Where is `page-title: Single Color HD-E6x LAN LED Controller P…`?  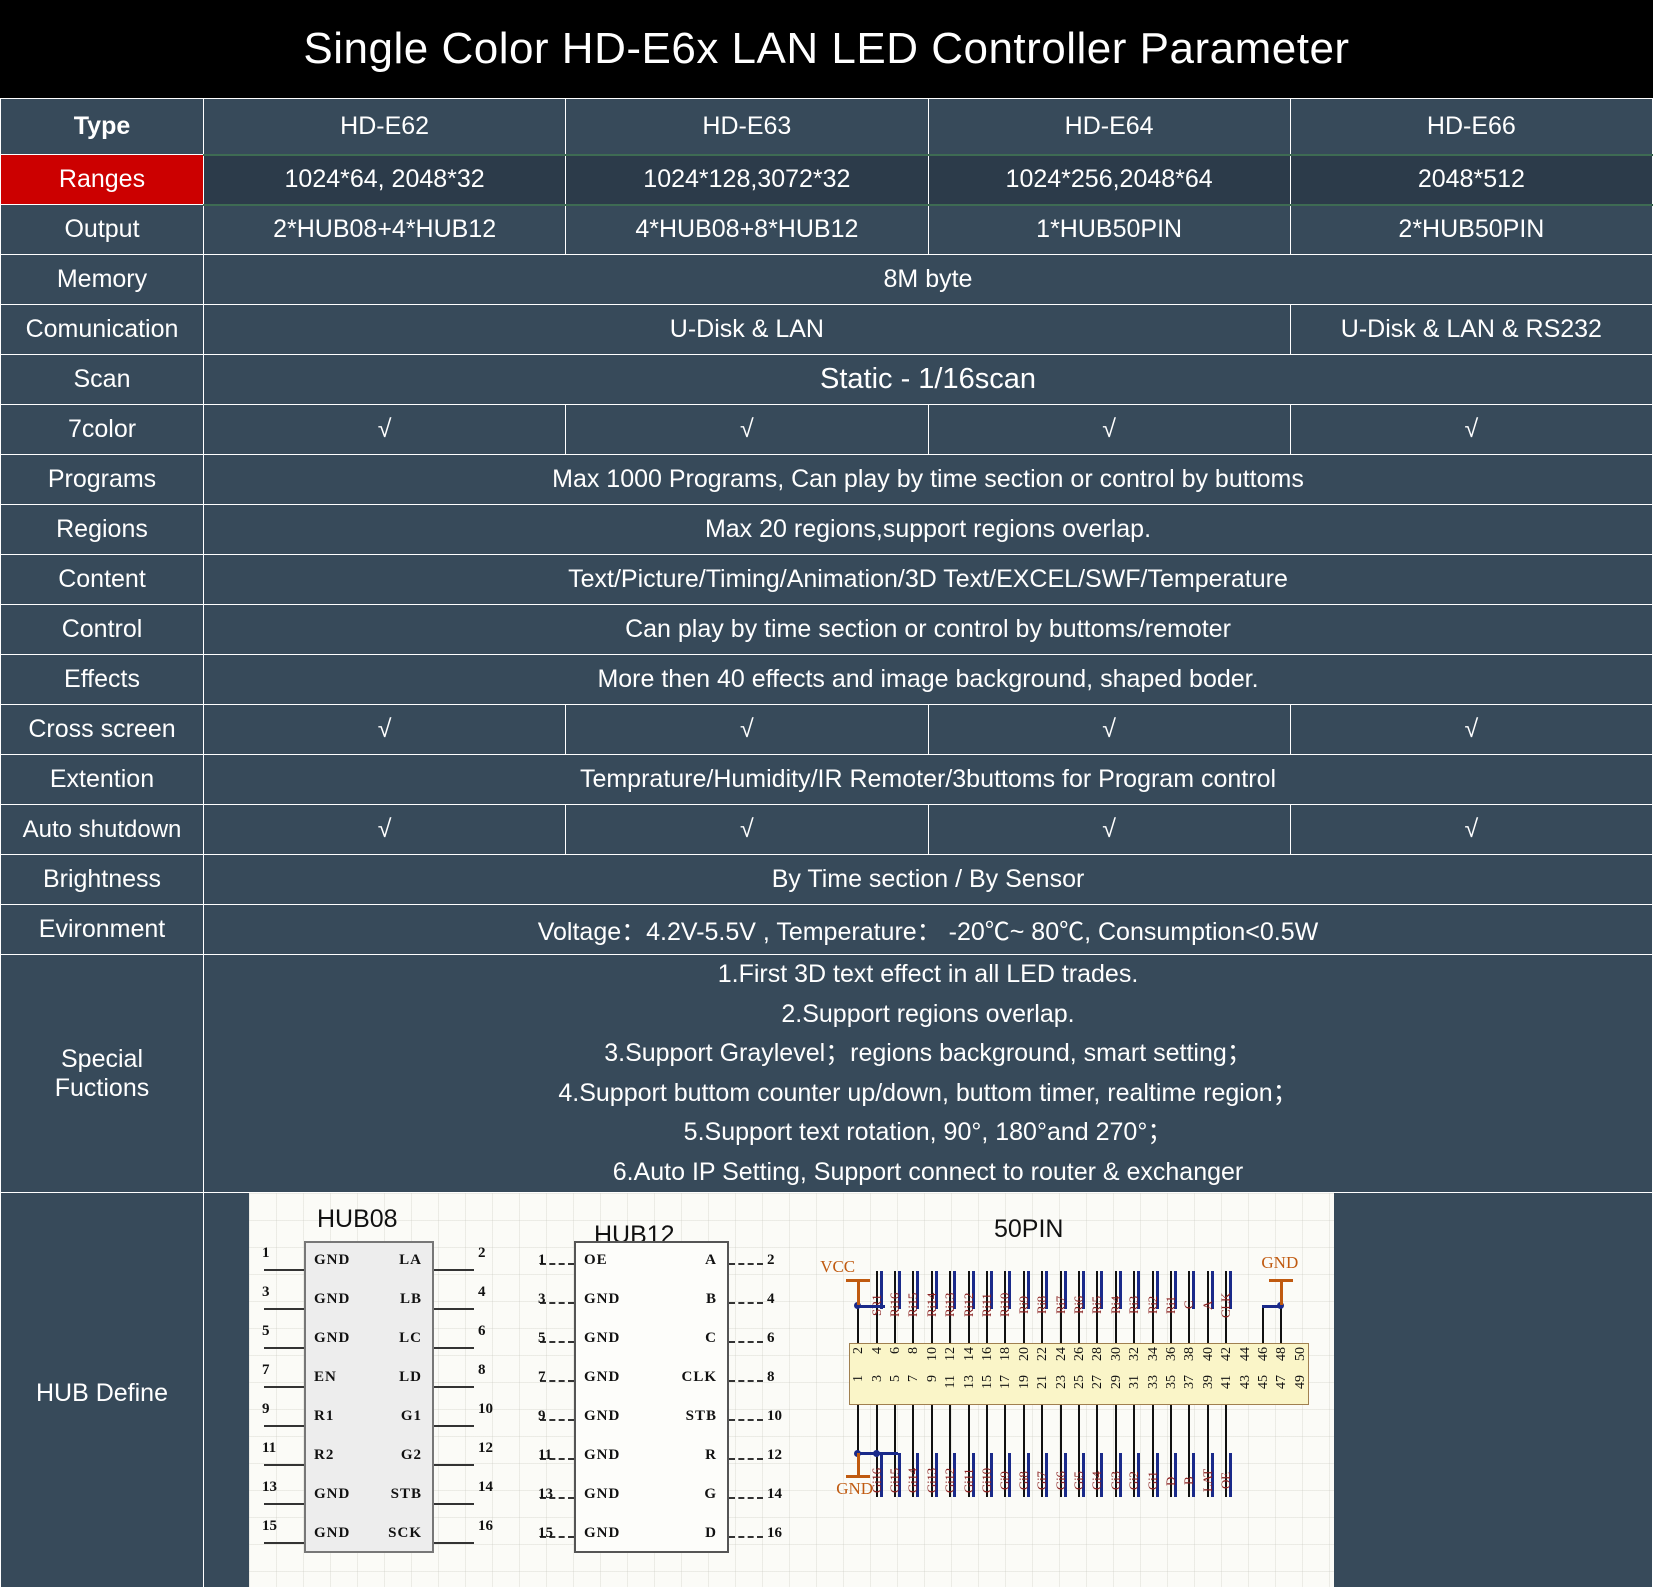
page-title: Single Color HD-E6x LAN LED Controller P… is located at coordinates (826, 48).